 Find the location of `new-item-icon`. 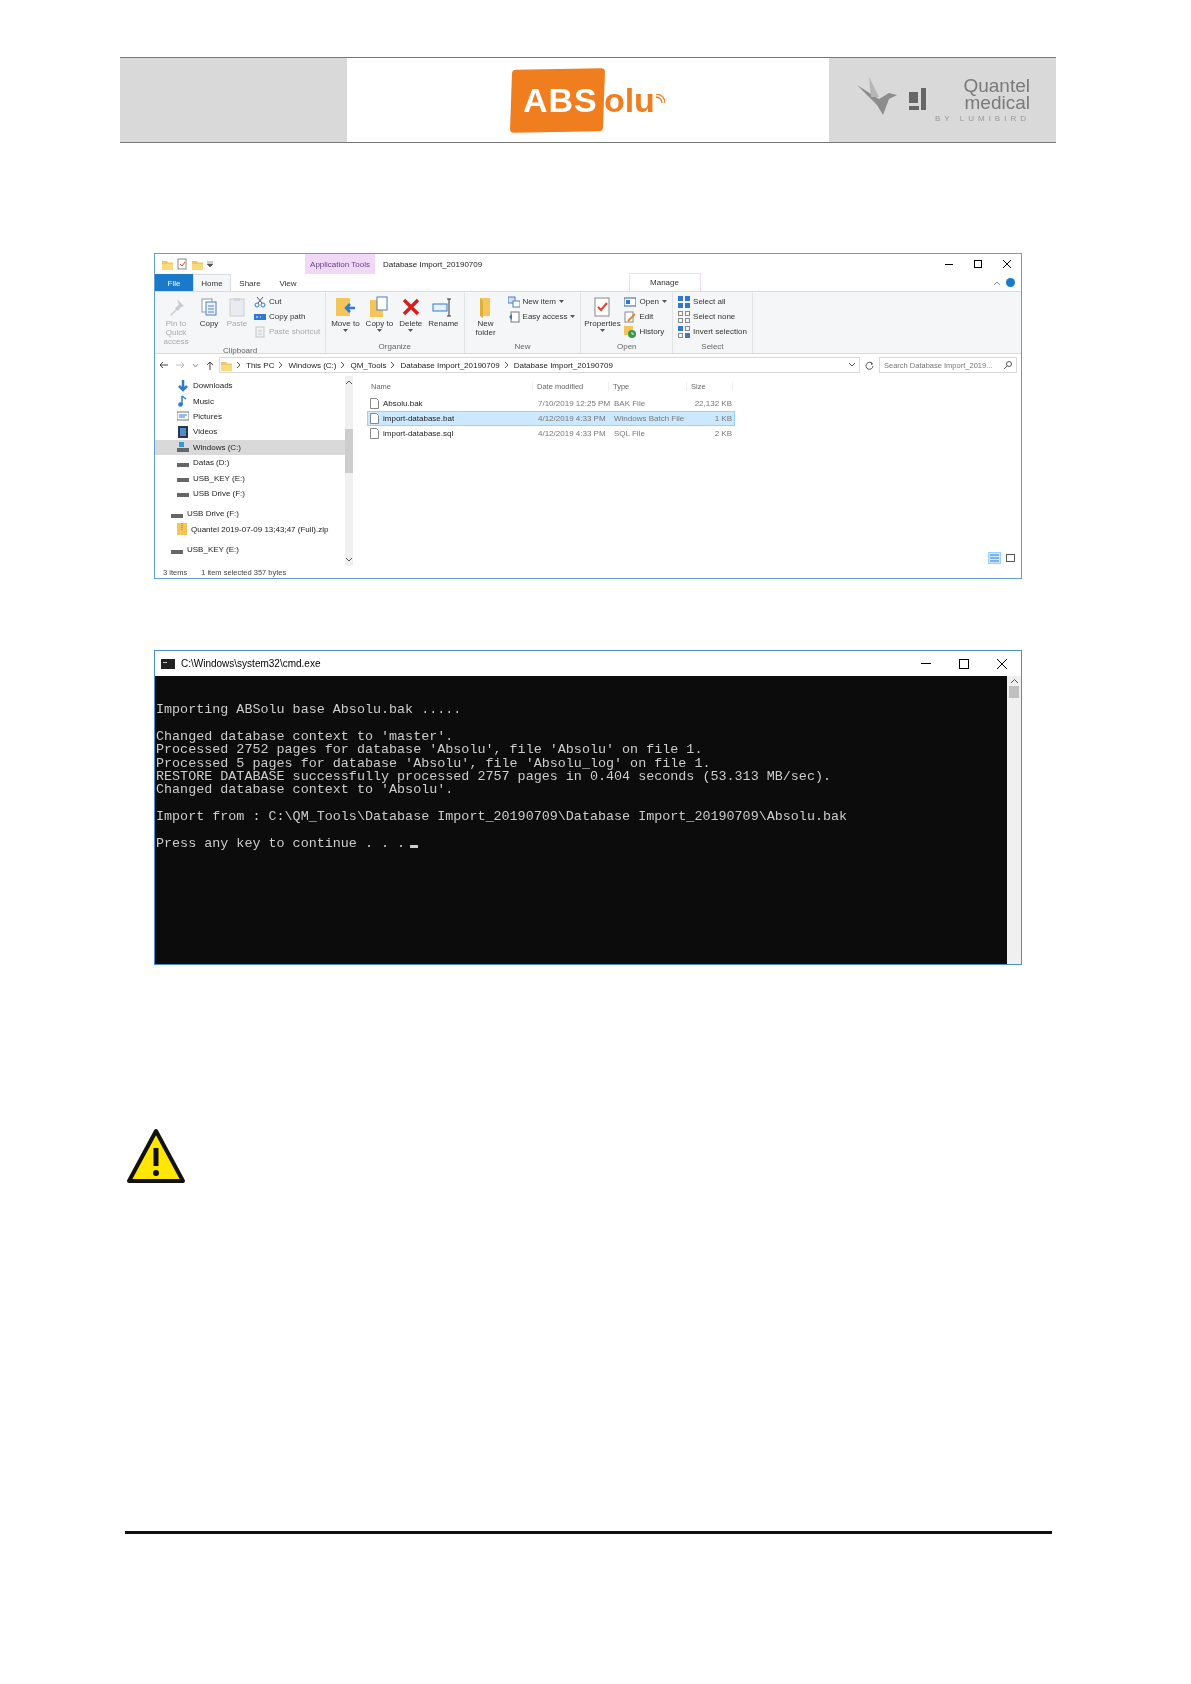

new-item-icon is located at coordinates (513, 301).